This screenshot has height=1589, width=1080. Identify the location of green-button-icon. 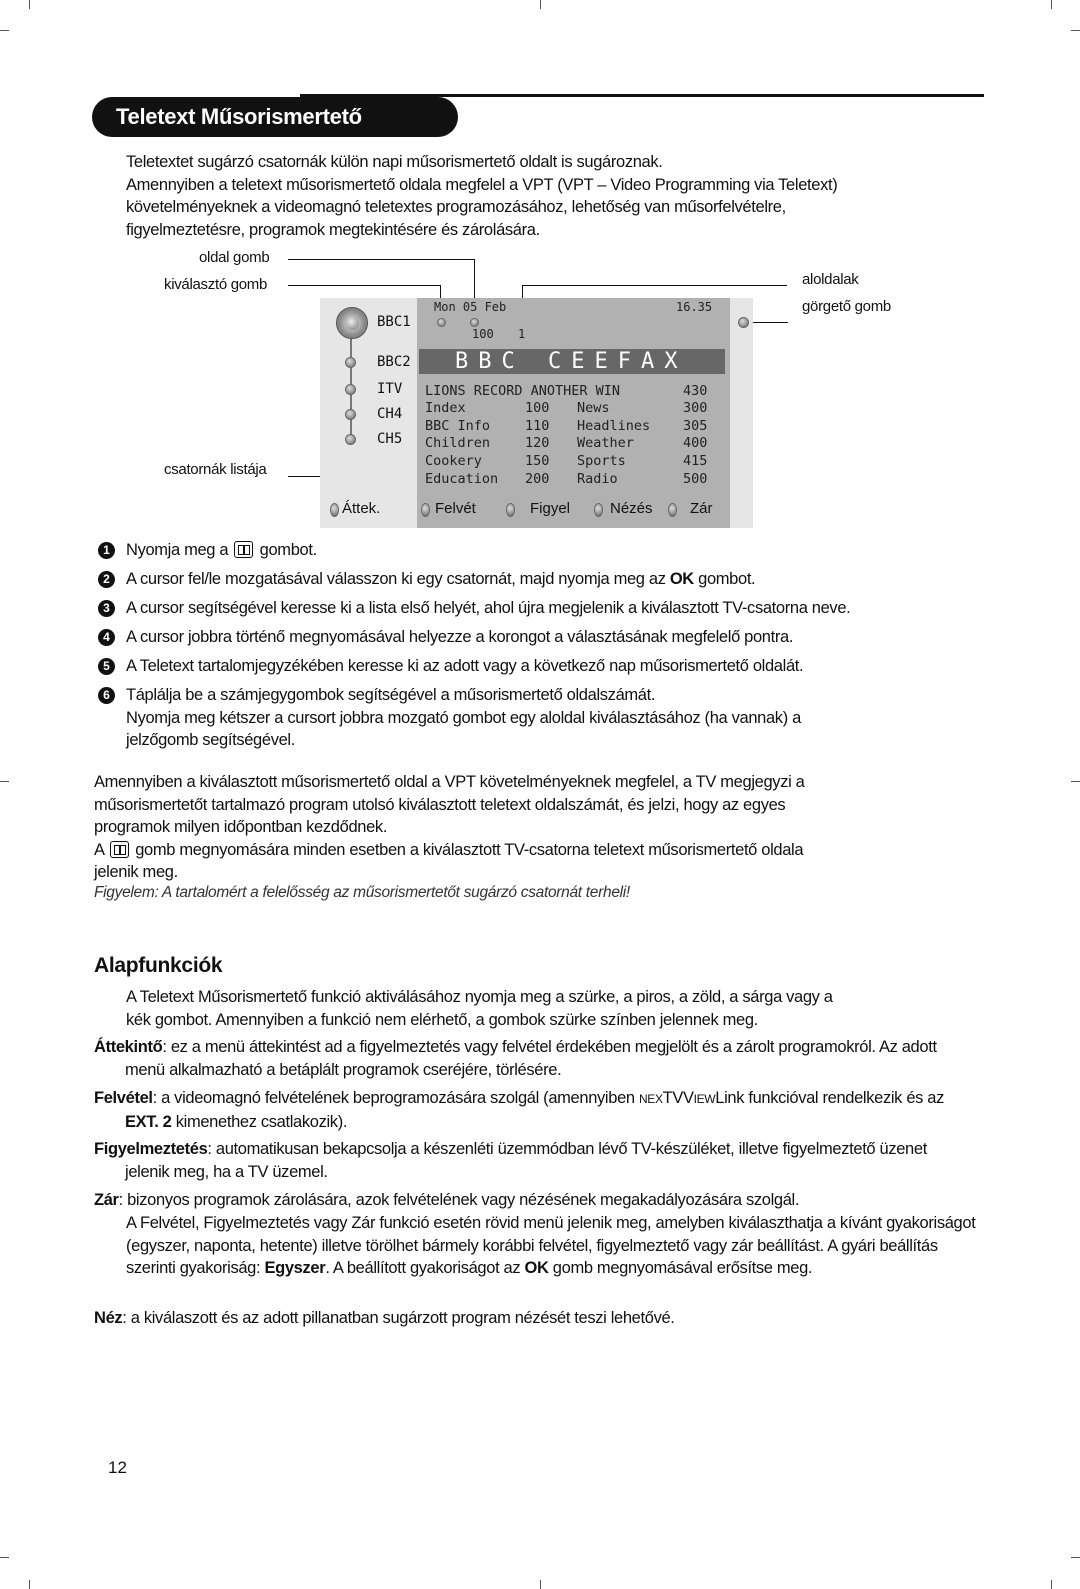
(510, 510).